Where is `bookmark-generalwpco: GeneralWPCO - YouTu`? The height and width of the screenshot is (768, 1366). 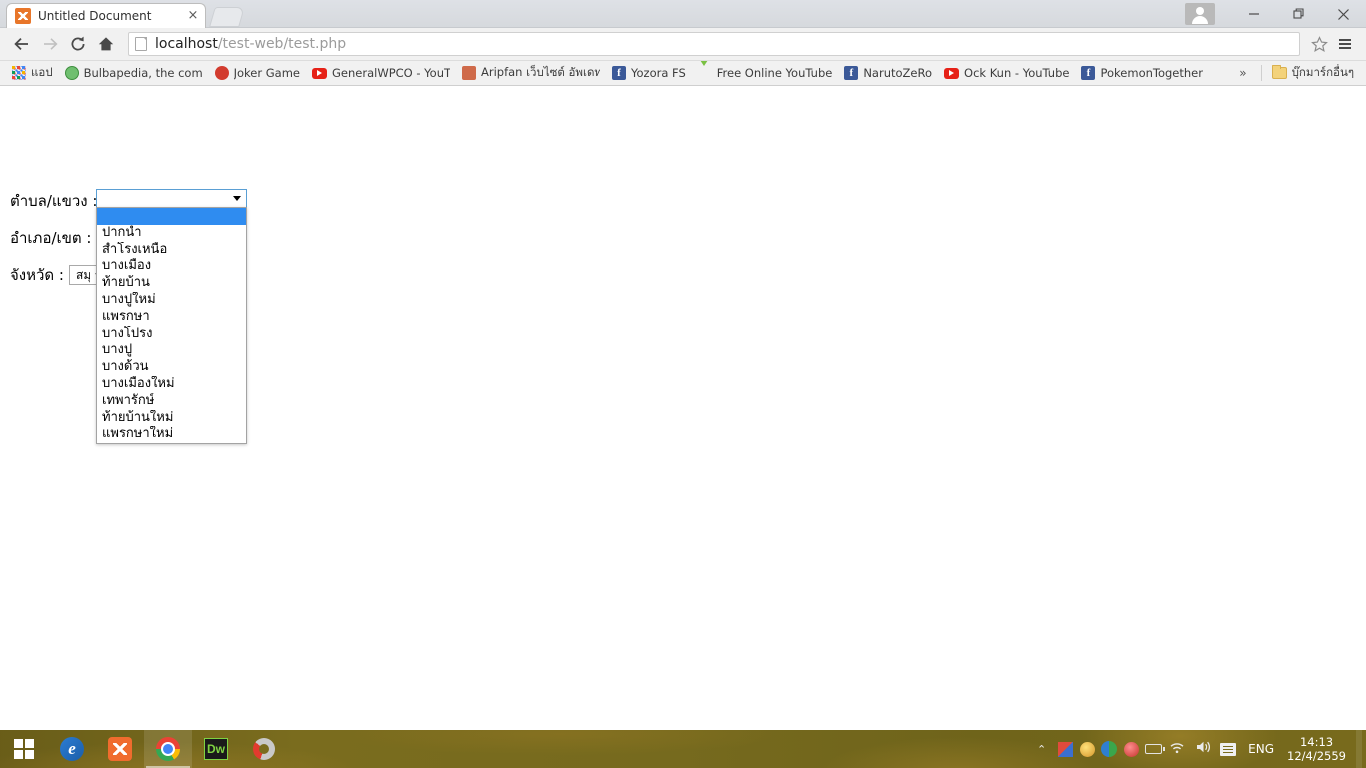
bookmark-generalwpco: GeneralWPCO - YouTu is located at coordinates (381, 73).